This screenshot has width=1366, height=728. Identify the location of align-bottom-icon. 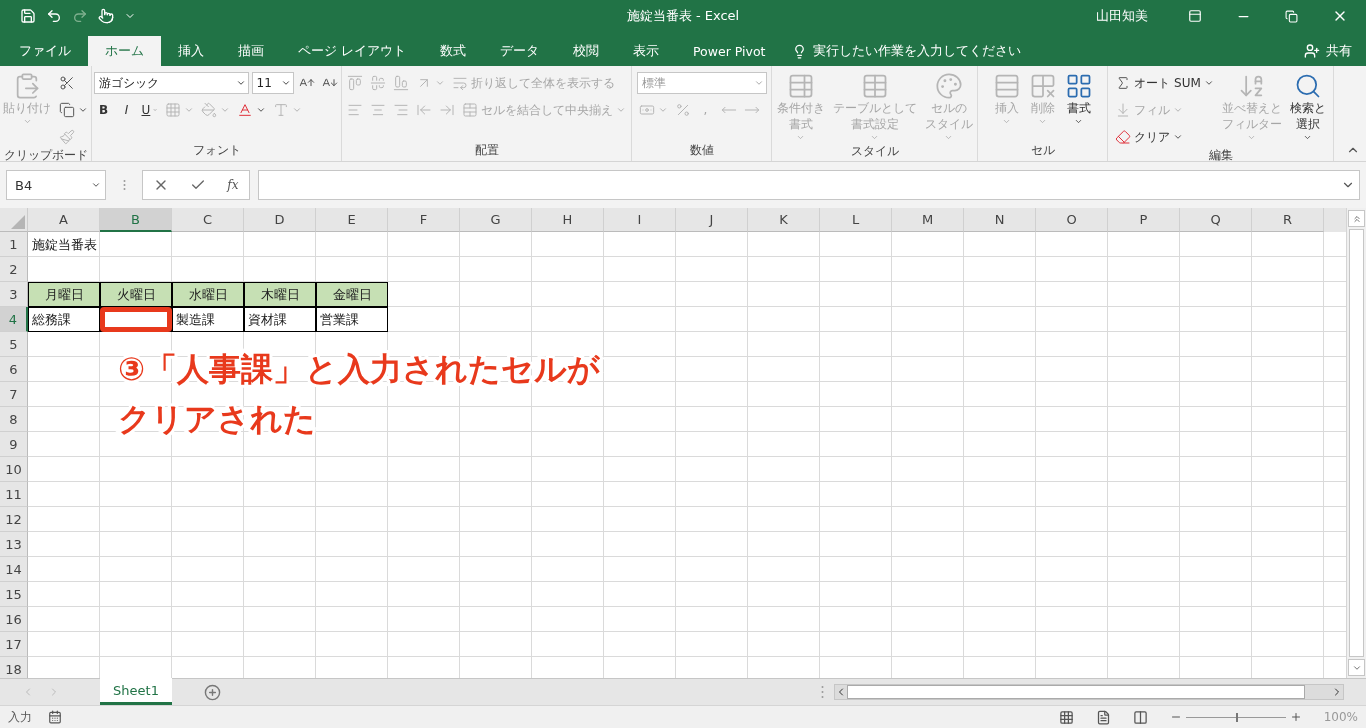
(401, 83).